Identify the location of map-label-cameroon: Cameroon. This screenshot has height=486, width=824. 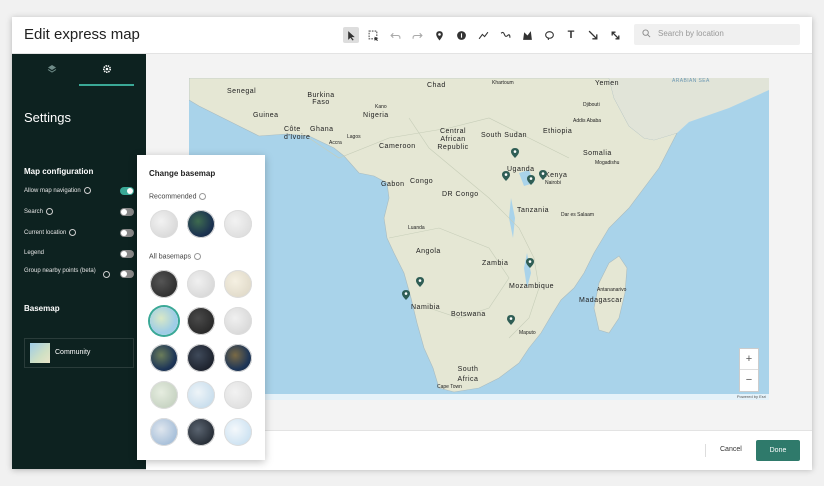
(397, 146).